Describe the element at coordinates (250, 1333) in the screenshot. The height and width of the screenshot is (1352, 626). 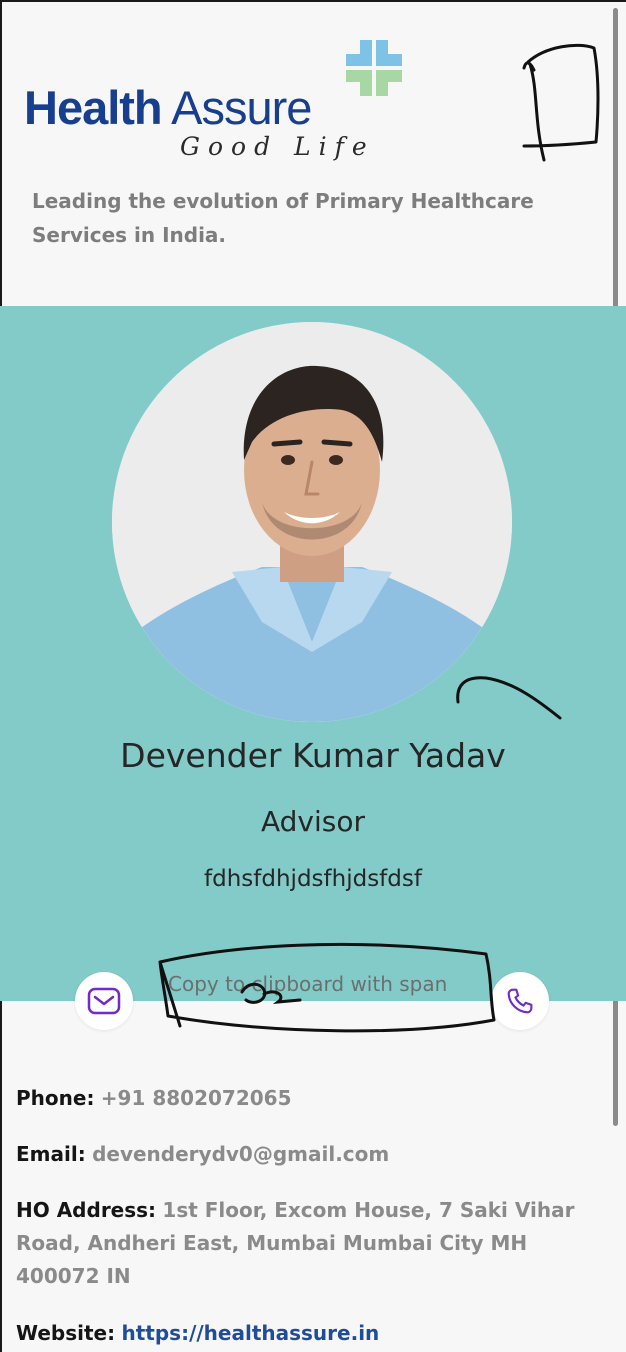
I see `website-link: https://healthassure.in` at that location.